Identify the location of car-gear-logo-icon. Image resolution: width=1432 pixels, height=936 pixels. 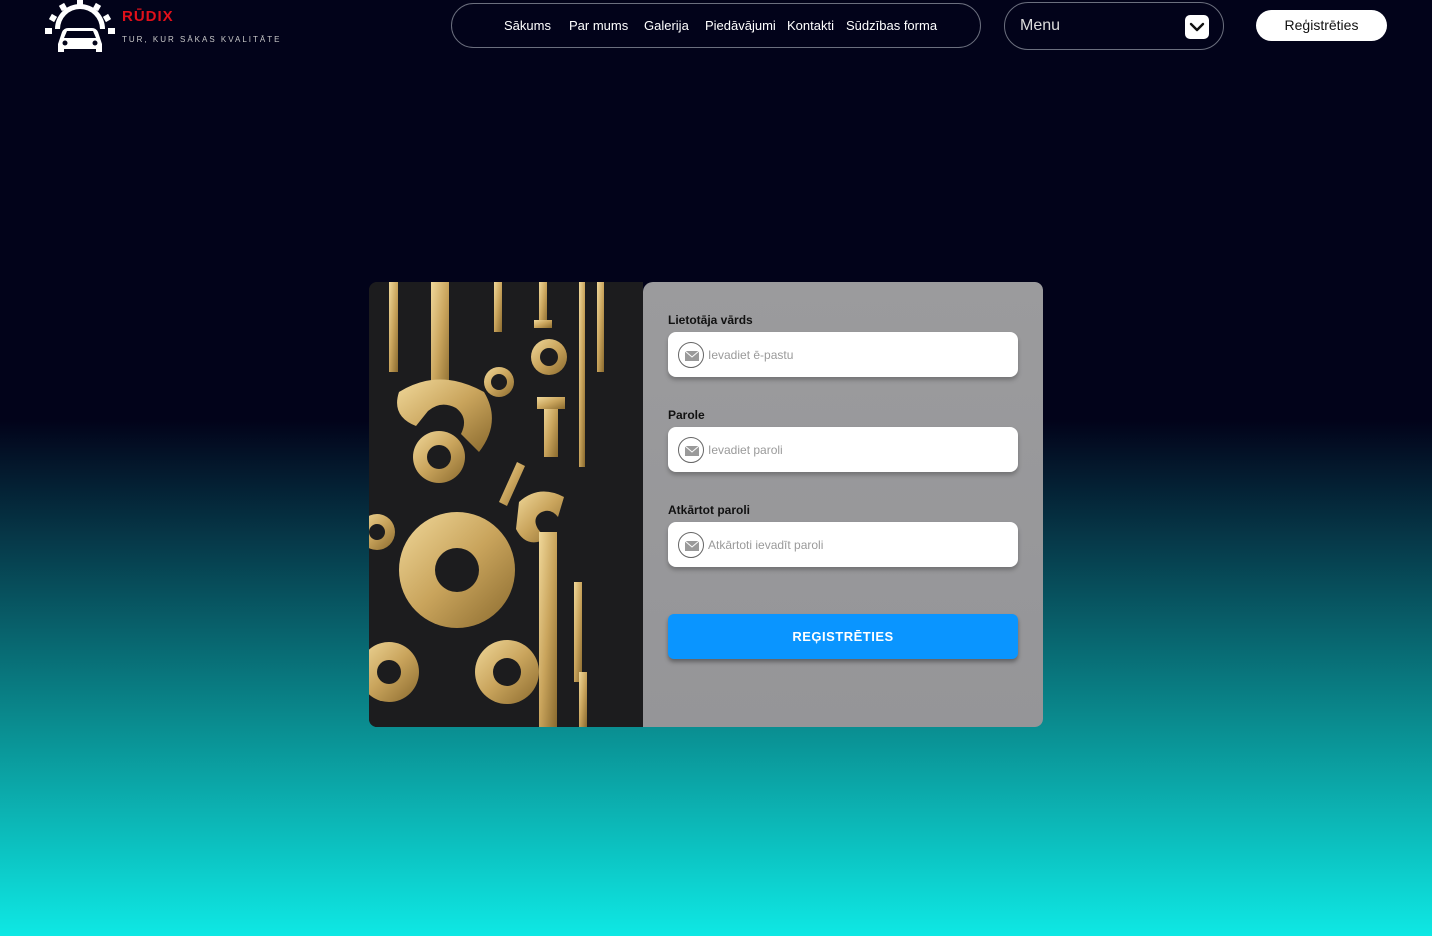
(80, 26).